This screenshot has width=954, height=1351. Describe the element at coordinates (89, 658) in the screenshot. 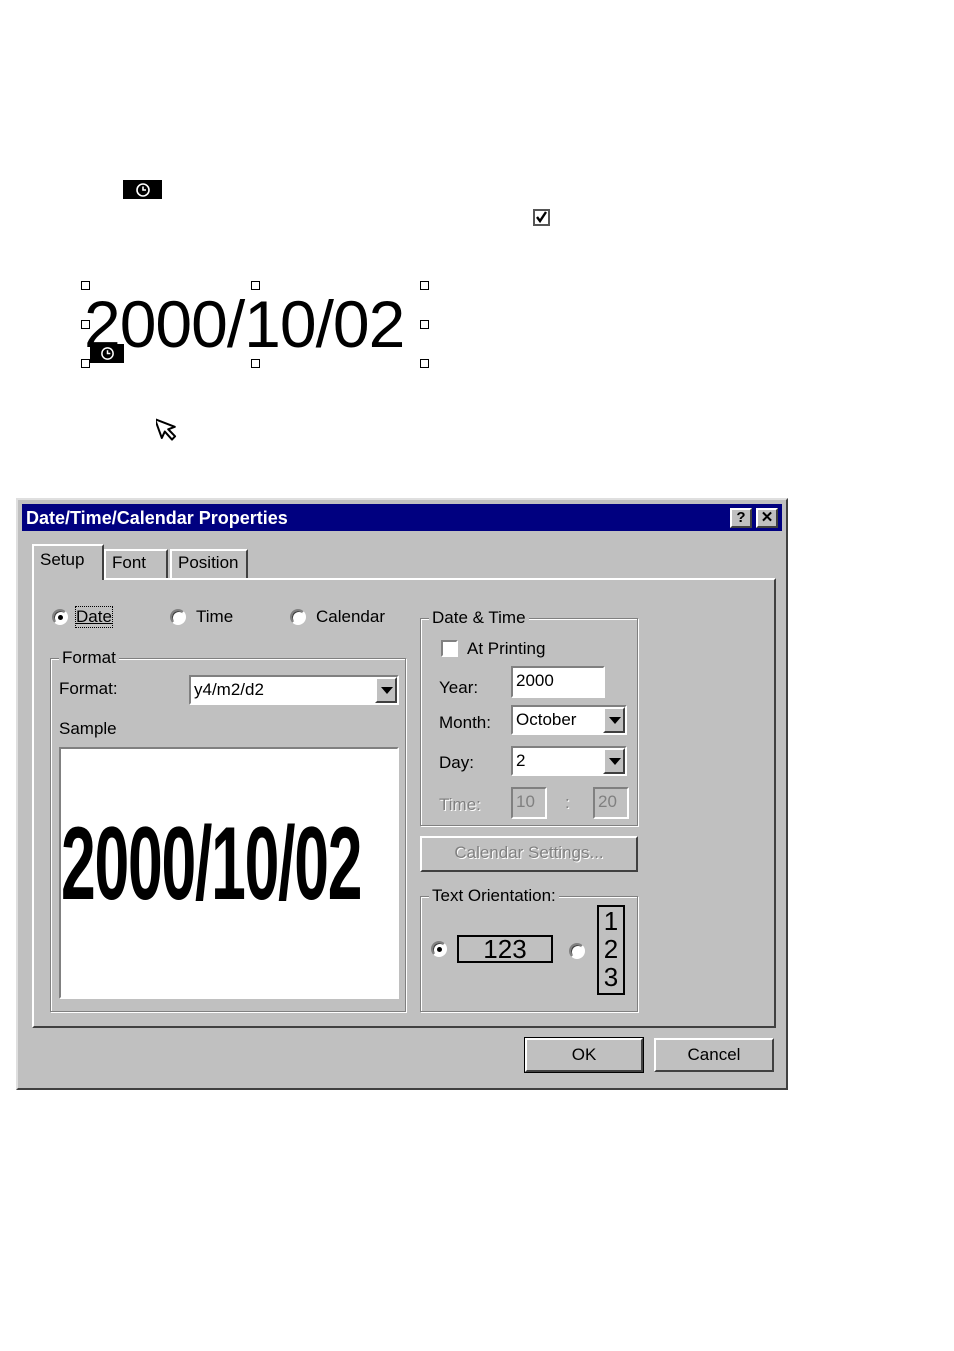

I see `format-group-legend: Format` at that location.